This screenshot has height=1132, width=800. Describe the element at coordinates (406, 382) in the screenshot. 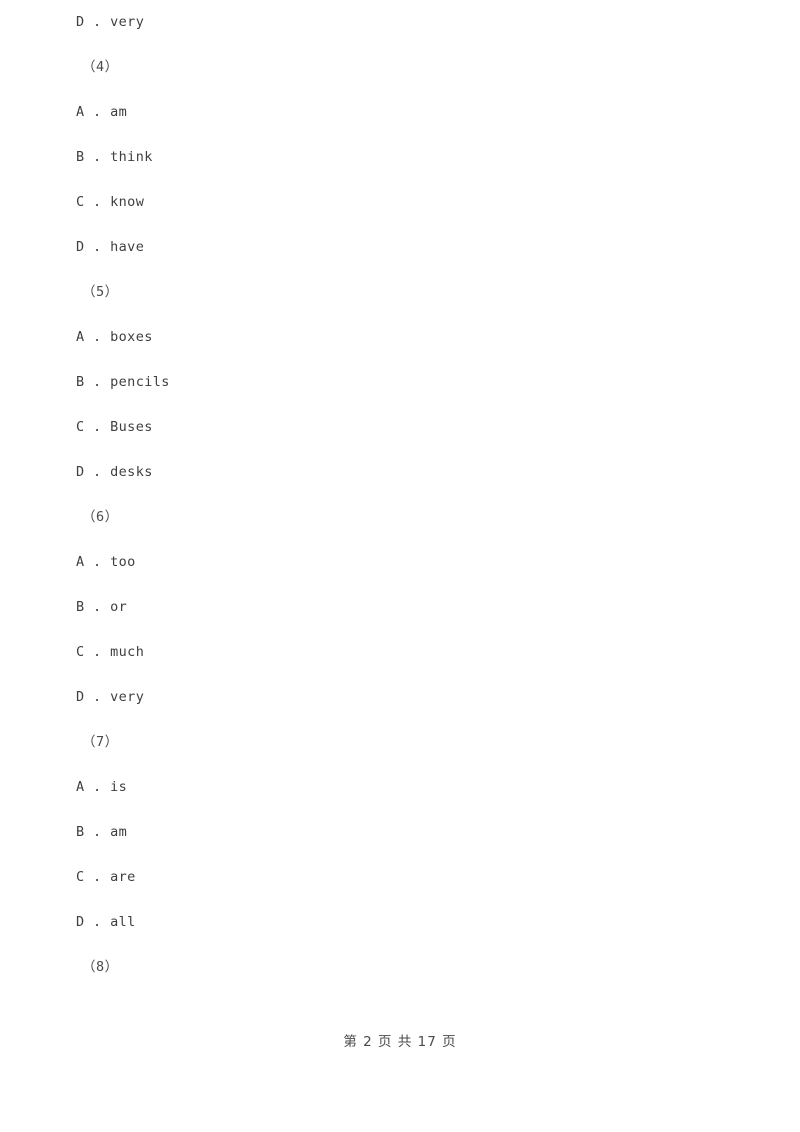

I see `option-row: B . pencils` at that location.